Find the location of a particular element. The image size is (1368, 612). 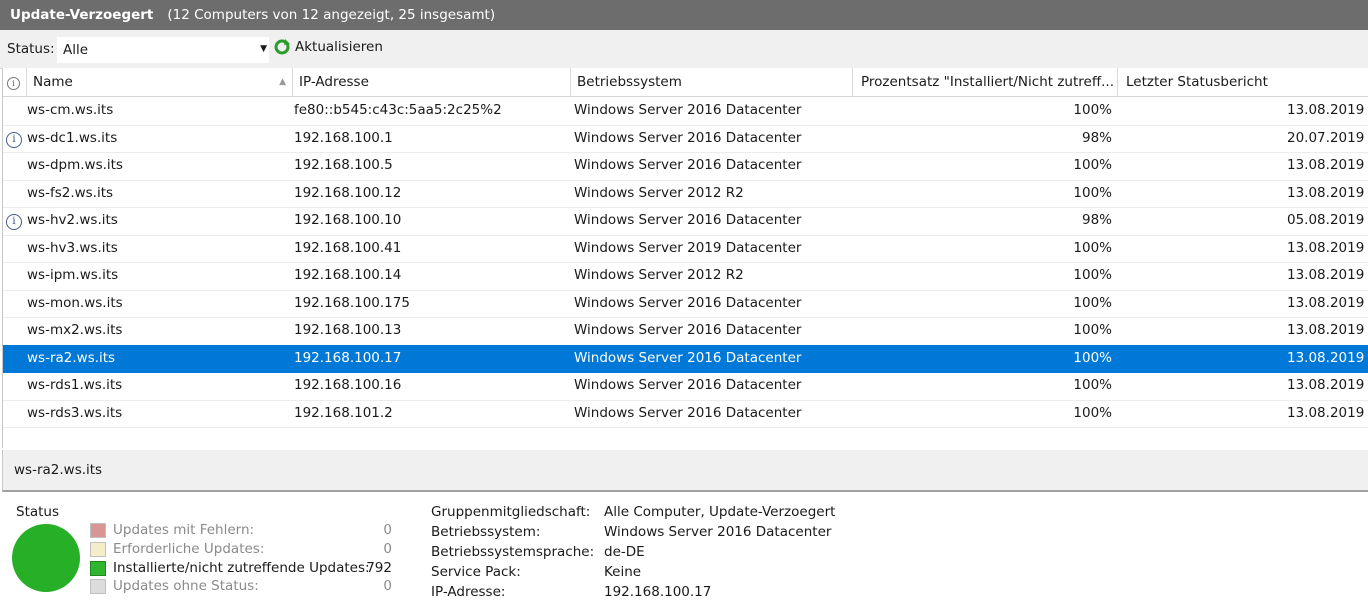

legend-label: Erforderliche Updates: is located at coordinates (189, 548).